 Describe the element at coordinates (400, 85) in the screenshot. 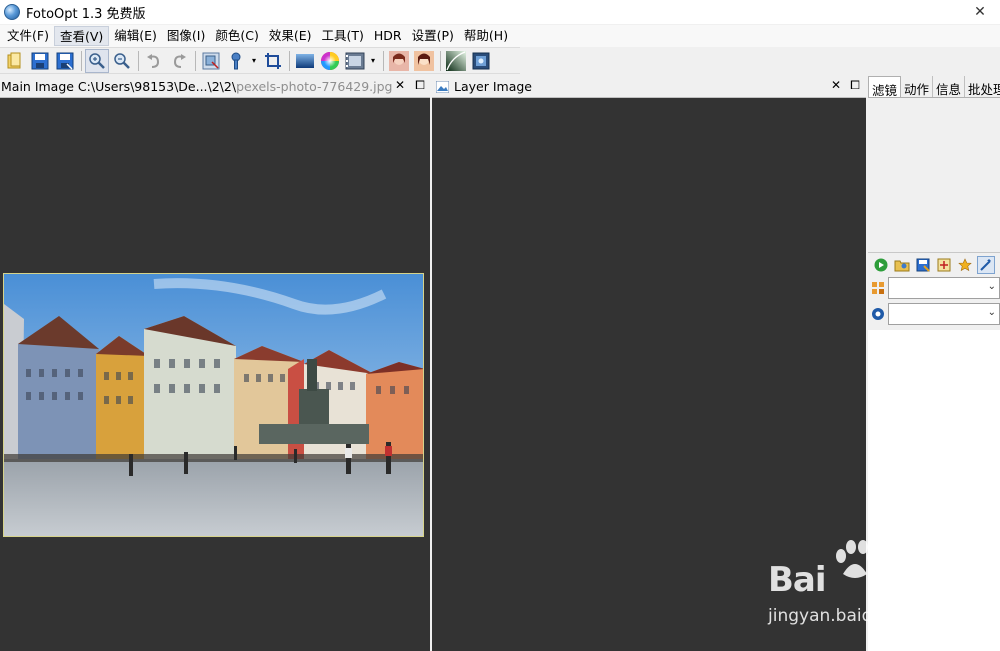

I see `main-panel-close-button: ✕` at that location.